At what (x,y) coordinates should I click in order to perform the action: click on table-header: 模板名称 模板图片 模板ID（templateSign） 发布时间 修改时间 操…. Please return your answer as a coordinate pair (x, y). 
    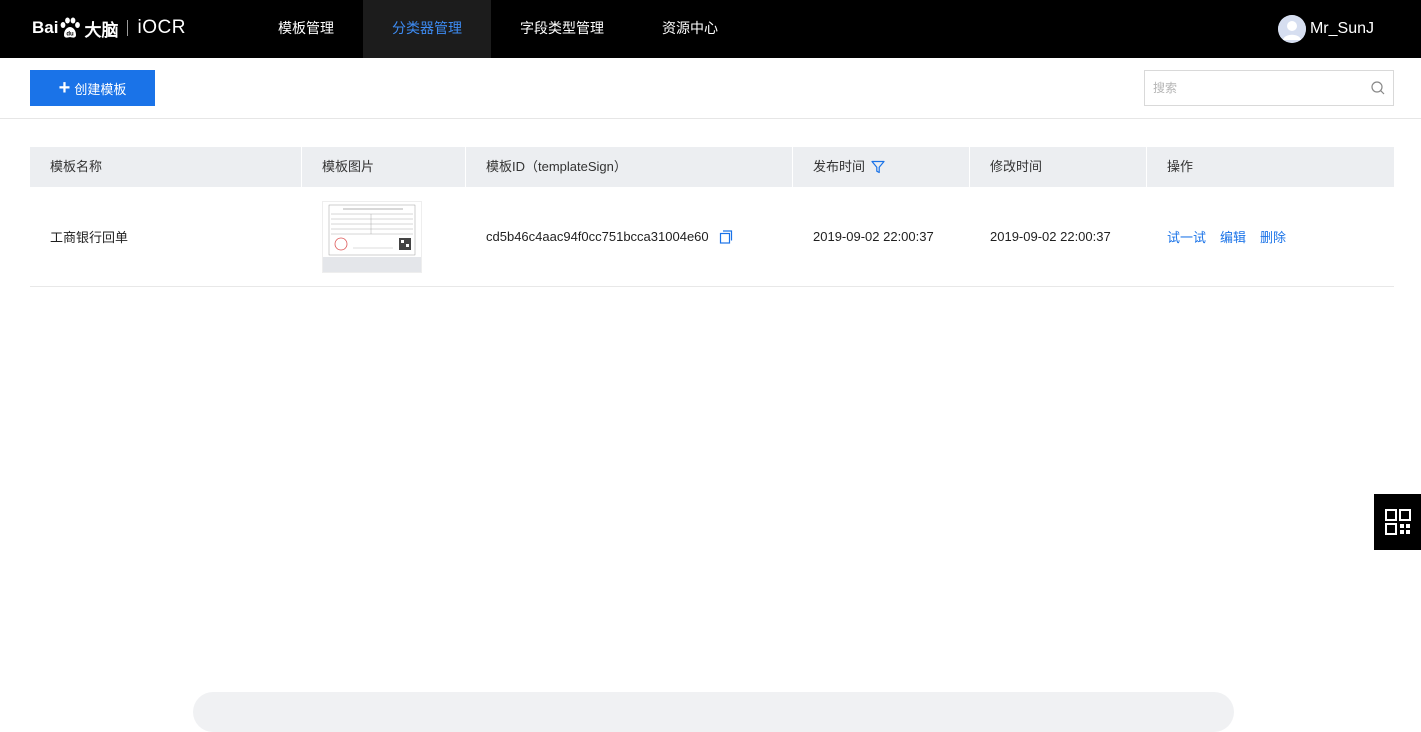
    Looking at the image, I should click on (712, 167).